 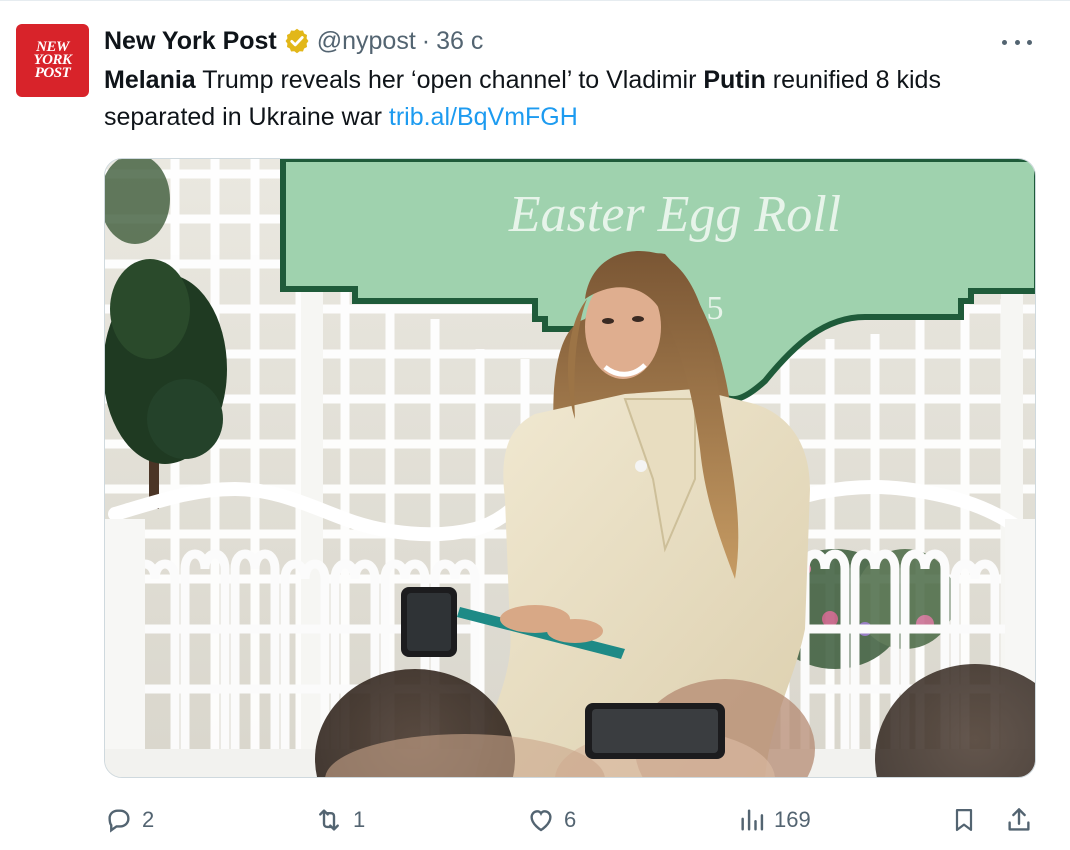 I want to click on more-options-icon, so click(x=1017, y=42).